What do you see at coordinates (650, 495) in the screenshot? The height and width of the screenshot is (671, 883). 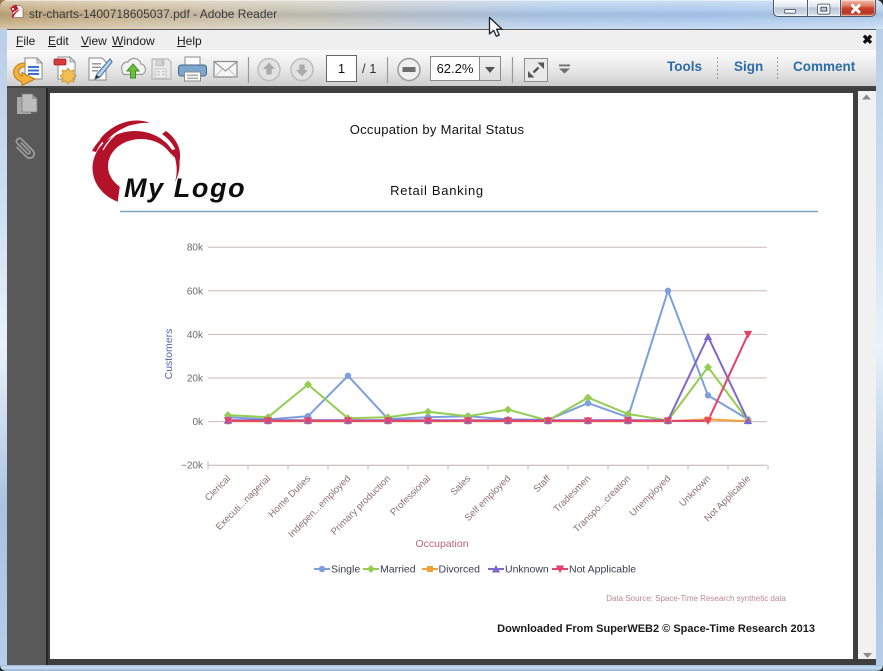 I see `svg-text: Unemployed` at bounding box center [650, 495].